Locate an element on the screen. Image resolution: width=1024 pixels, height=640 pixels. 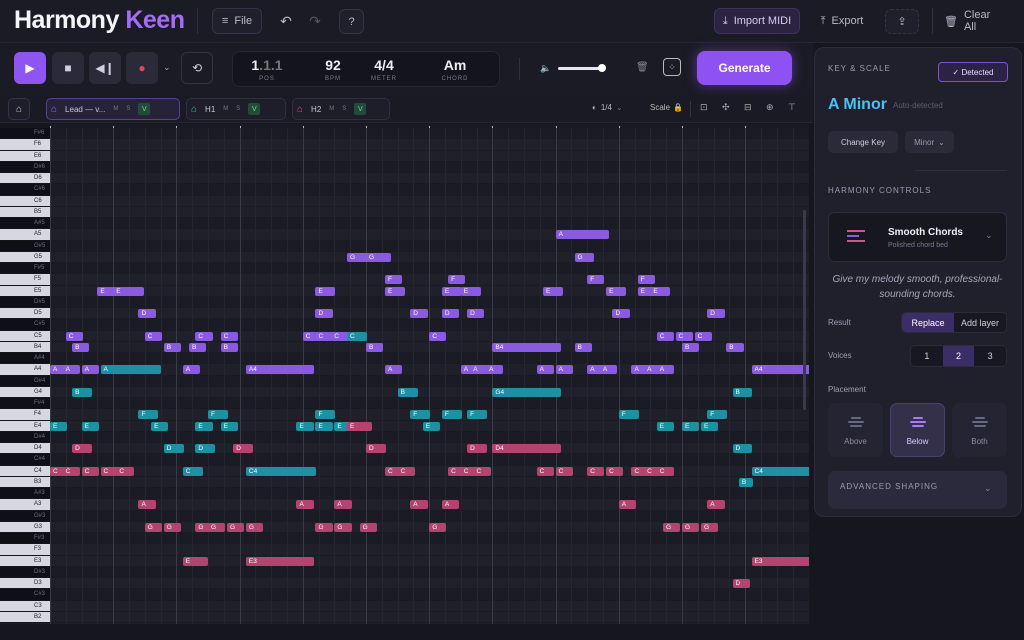
file-menu-button: ≡ File is located at coordinates (237, 21).